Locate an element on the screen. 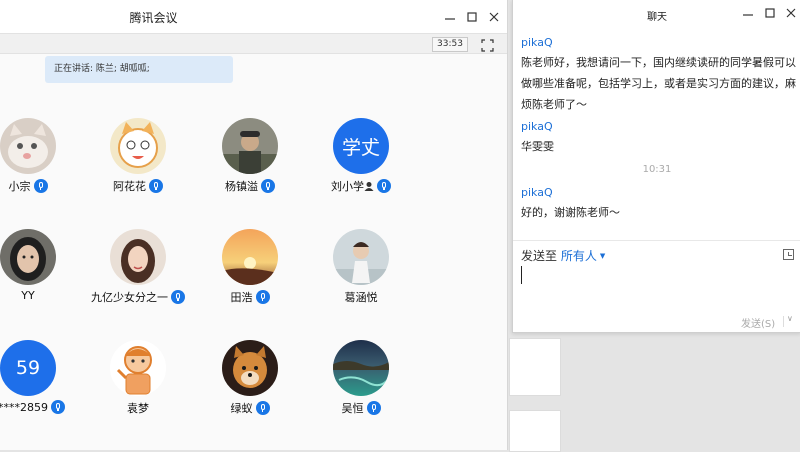  participant-name: 九亿少女分之一 is located at coordinates (138, 297).